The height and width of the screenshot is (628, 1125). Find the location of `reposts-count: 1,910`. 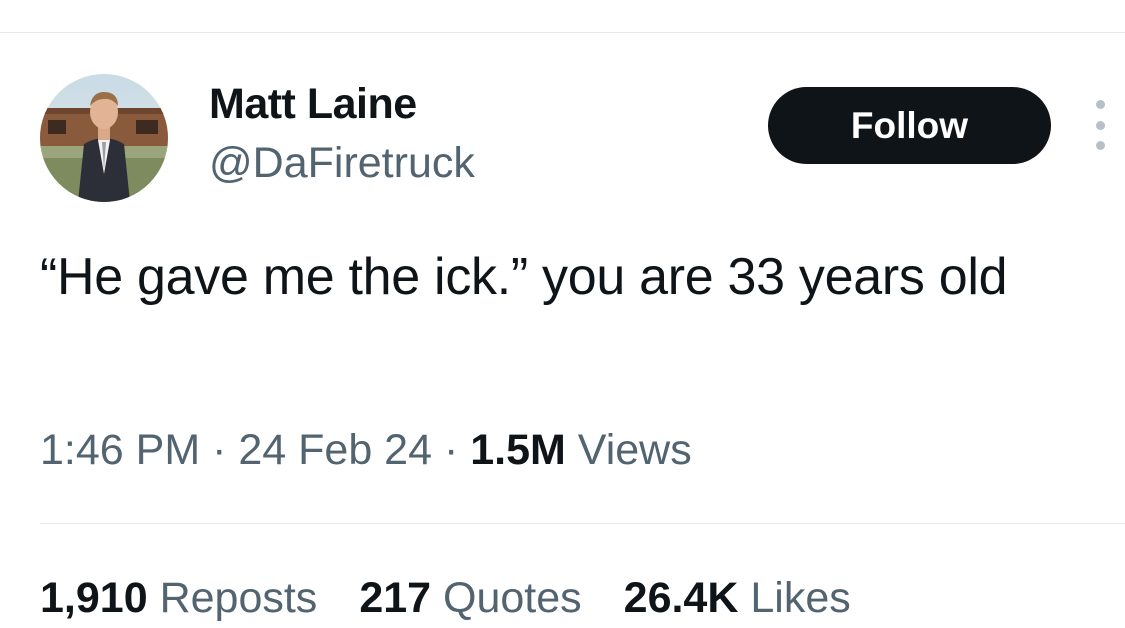

reposts-count: 1,910 is located at coordinates (94, 598).